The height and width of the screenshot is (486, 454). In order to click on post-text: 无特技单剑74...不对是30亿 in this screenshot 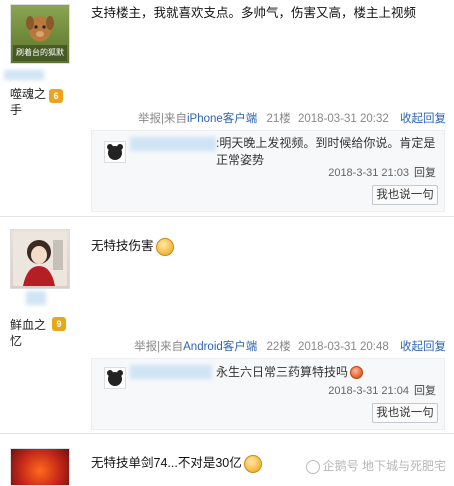, I will do `click(166, 463)`.